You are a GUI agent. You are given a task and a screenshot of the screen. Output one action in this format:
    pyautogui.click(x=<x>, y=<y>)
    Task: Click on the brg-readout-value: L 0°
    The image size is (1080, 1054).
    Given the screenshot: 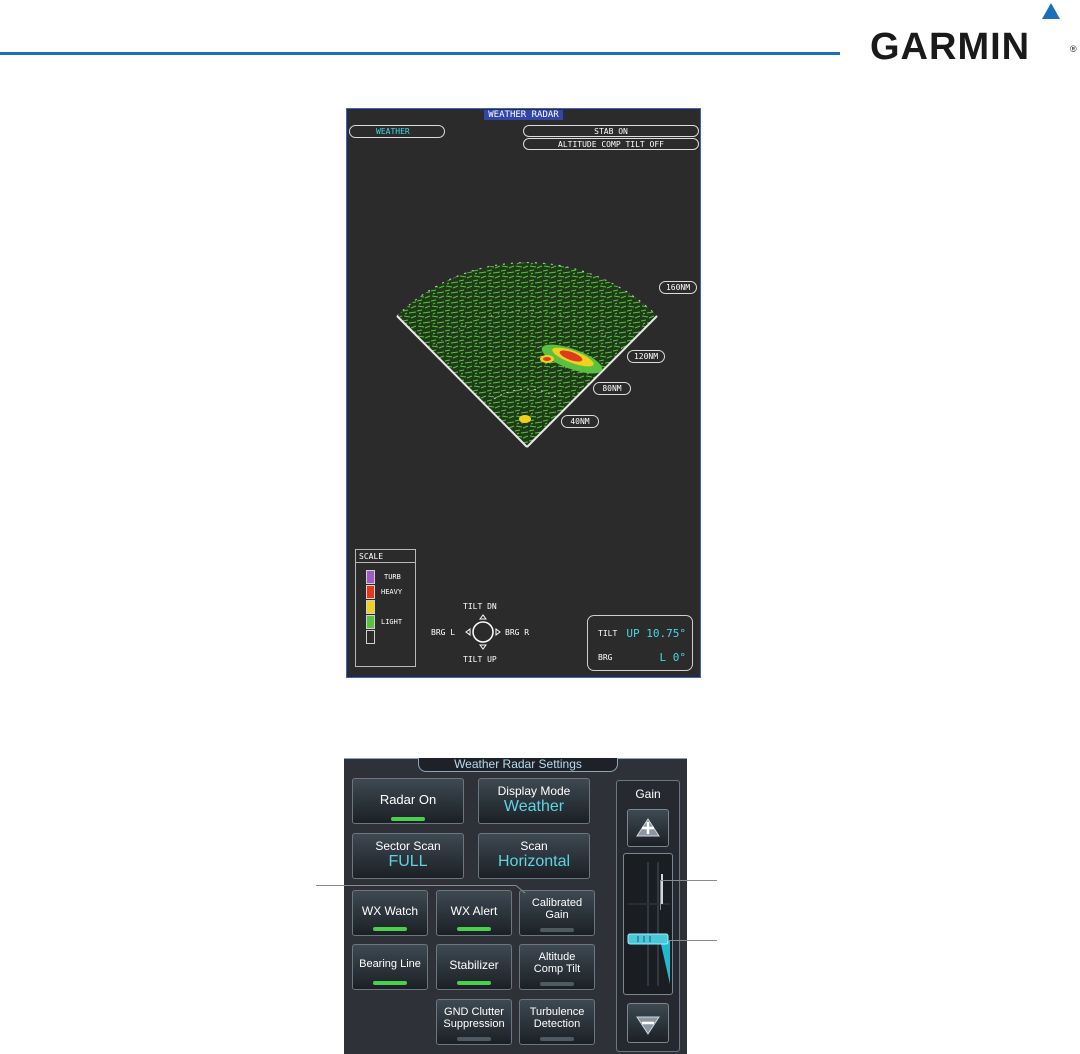 What is the action you would take?
    pyautogui.click(x=673, y=657)
    